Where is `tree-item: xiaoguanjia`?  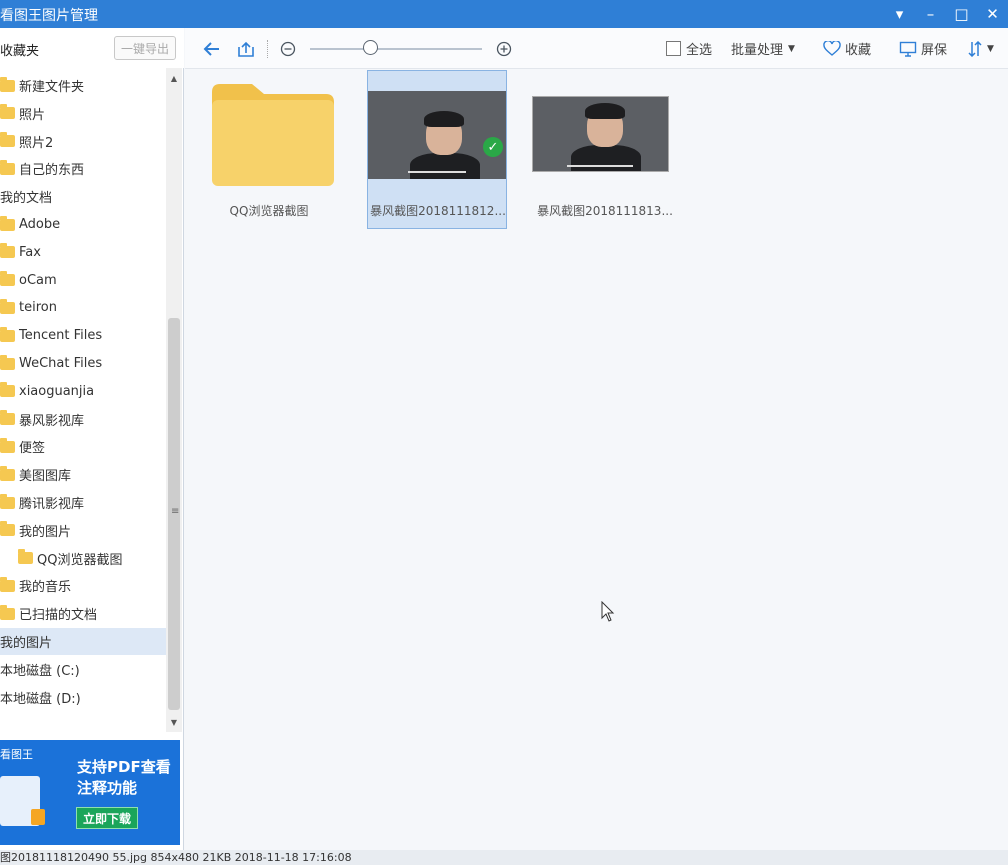
tree-item: xiaoguanjia is located at coordinates (83, 391).